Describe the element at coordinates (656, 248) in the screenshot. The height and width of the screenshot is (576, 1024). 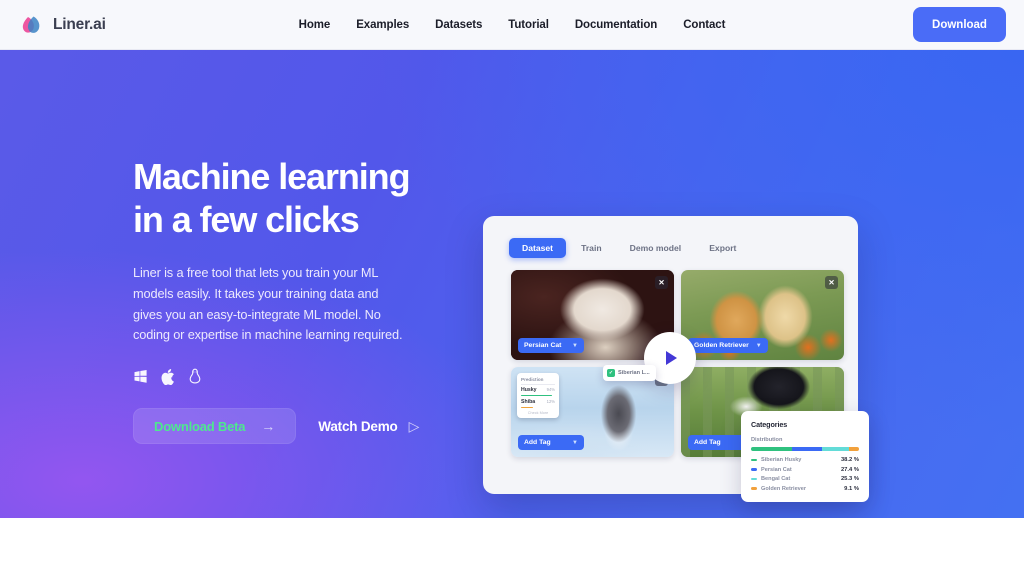
I see `tab-demo-model: Demo model` at that location.